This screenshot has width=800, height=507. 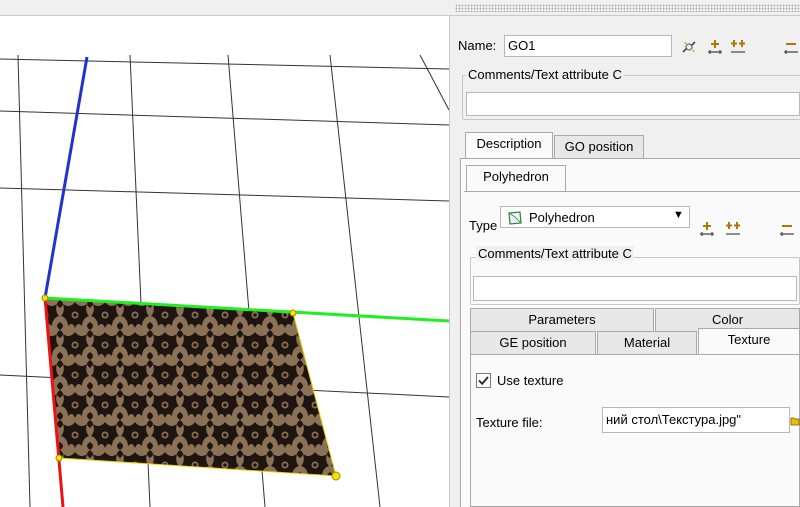 What do you see at coordinates (647, 342) in the screenshot?
I see `tab-material: Material` at bounding box center [647, 342].